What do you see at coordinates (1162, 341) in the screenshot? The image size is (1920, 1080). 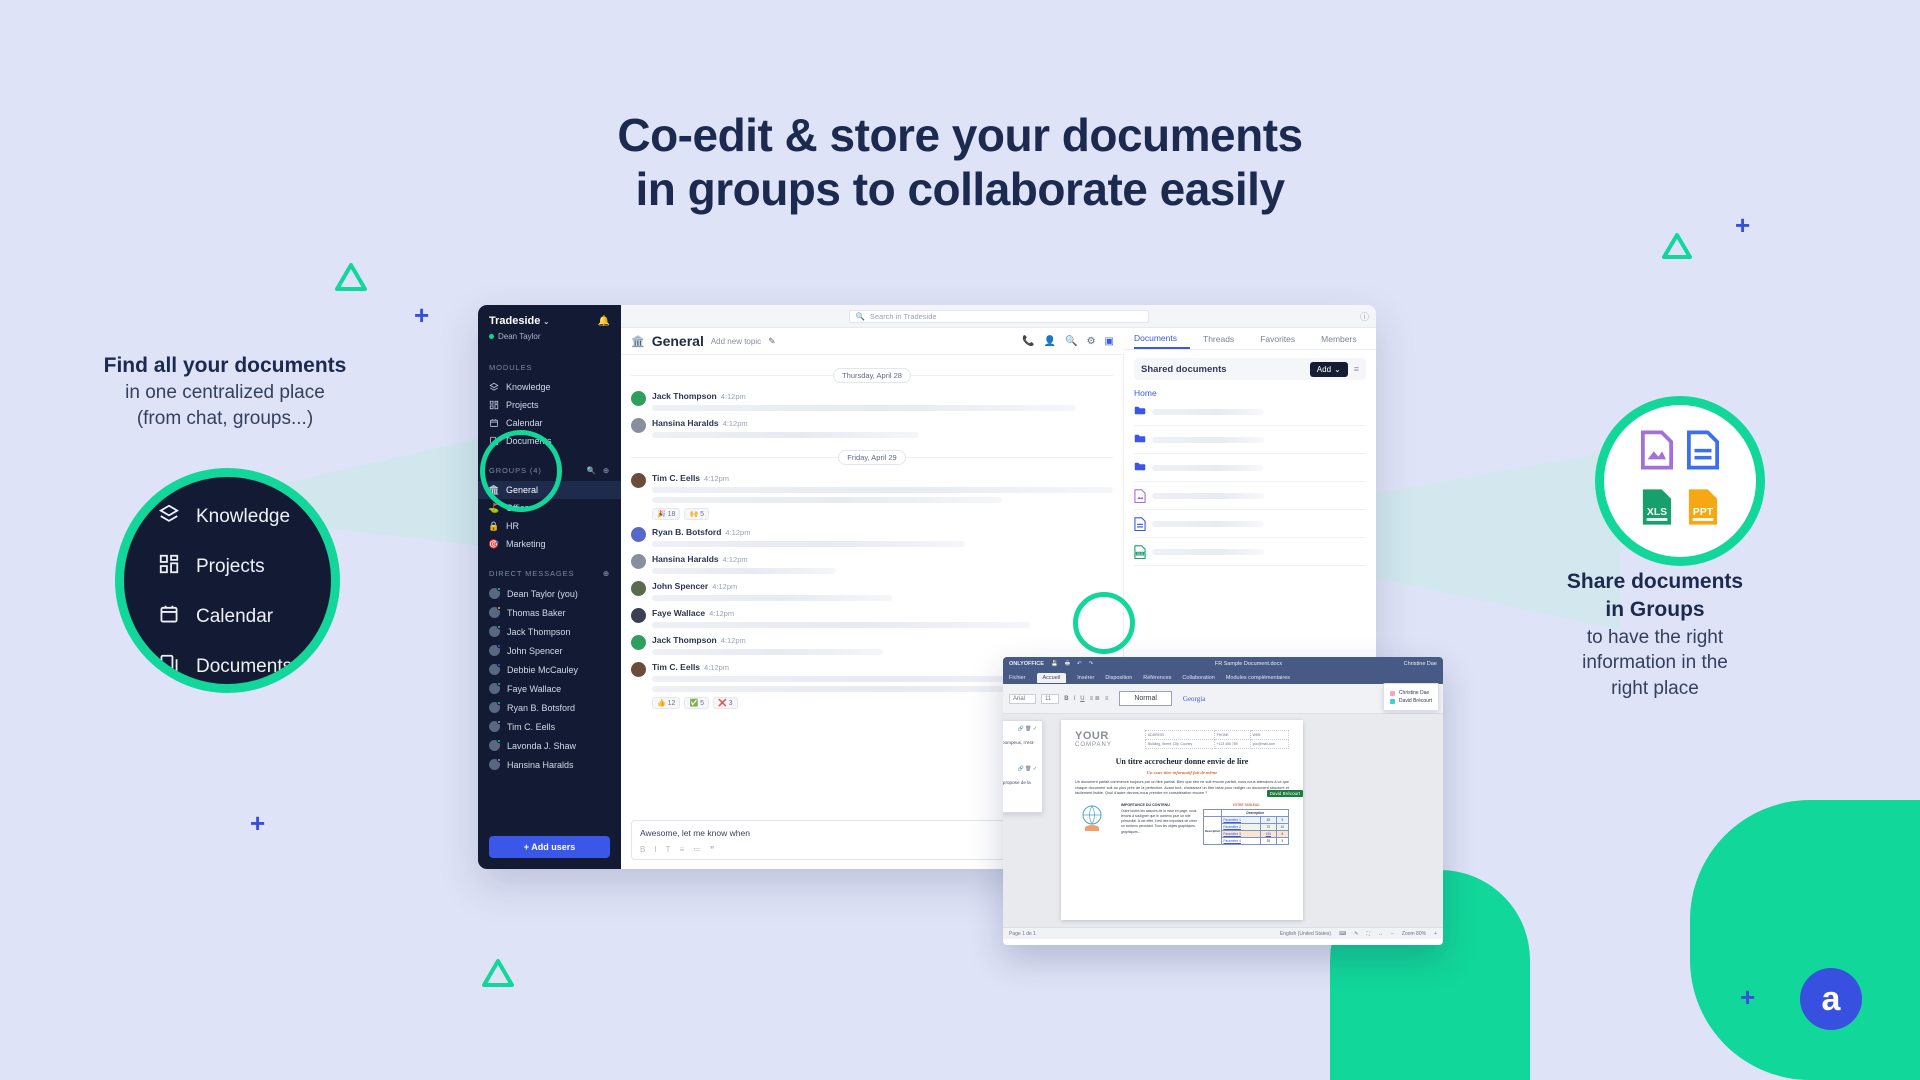 I see `tab-documents: Documents` at bounding box center [1162, 341].